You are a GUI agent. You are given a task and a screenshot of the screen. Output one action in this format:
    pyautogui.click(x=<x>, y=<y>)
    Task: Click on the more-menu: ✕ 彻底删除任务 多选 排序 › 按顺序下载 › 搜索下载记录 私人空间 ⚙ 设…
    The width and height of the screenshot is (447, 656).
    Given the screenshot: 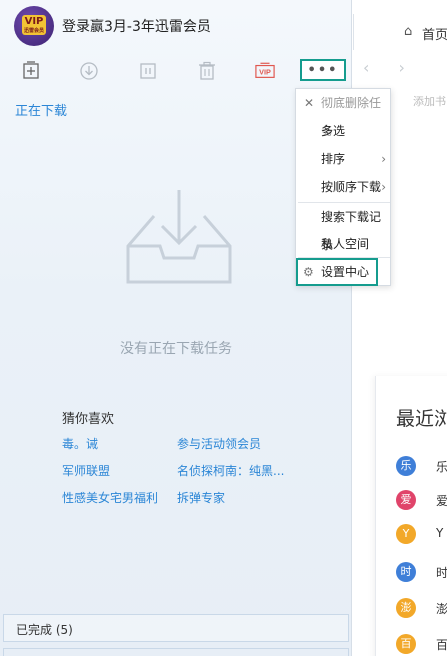 What is the action you would take?
    pyautogui.click(x=343, y=187)
    